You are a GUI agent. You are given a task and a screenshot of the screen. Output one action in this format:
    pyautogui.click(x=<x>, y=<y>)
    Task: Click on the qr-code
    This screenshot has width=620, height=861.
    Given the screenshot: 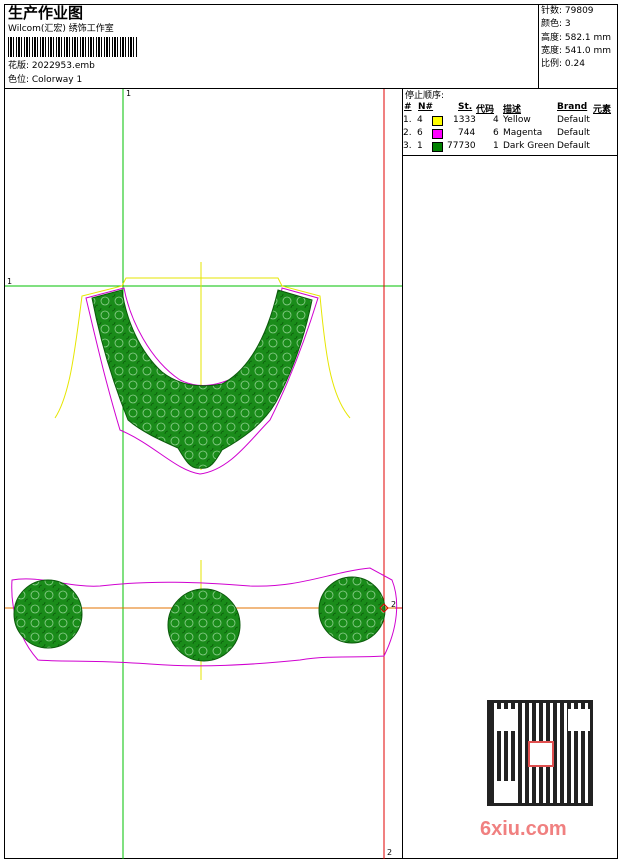 What is the action you would take?
    pyautogui.click(x=540, y=753)
    